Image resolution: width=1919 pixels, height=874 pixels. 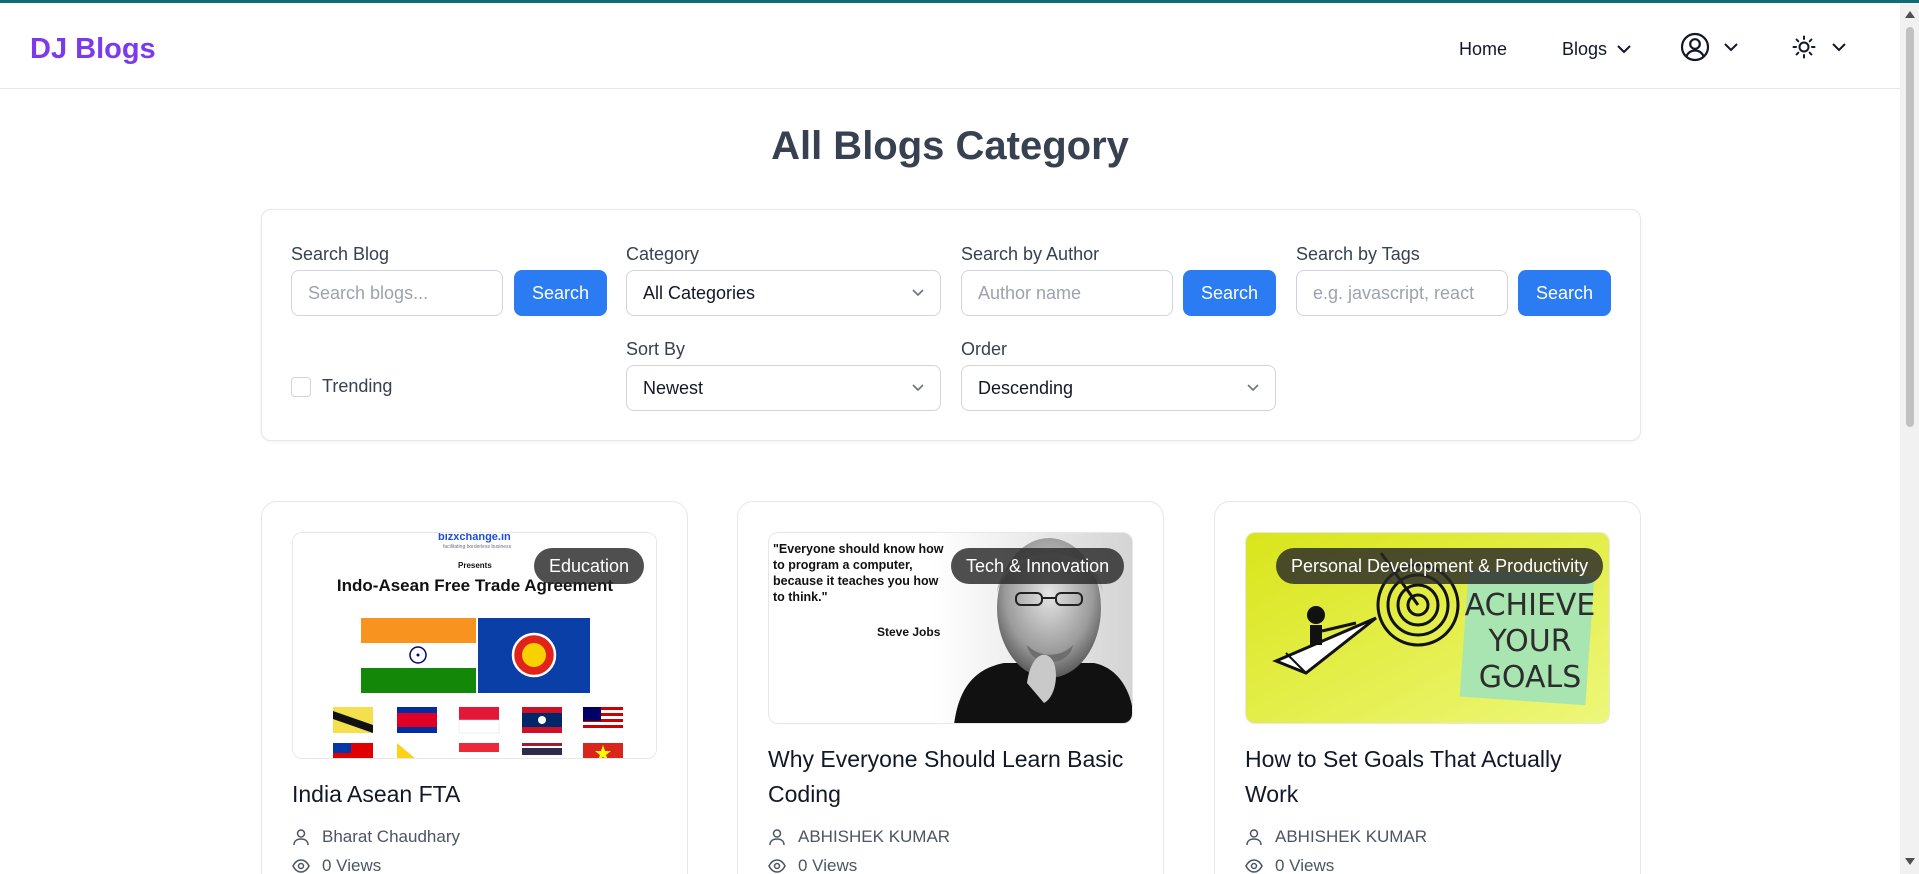 I want to click on author-label: Search by Author, so click(x=1030, y=254).